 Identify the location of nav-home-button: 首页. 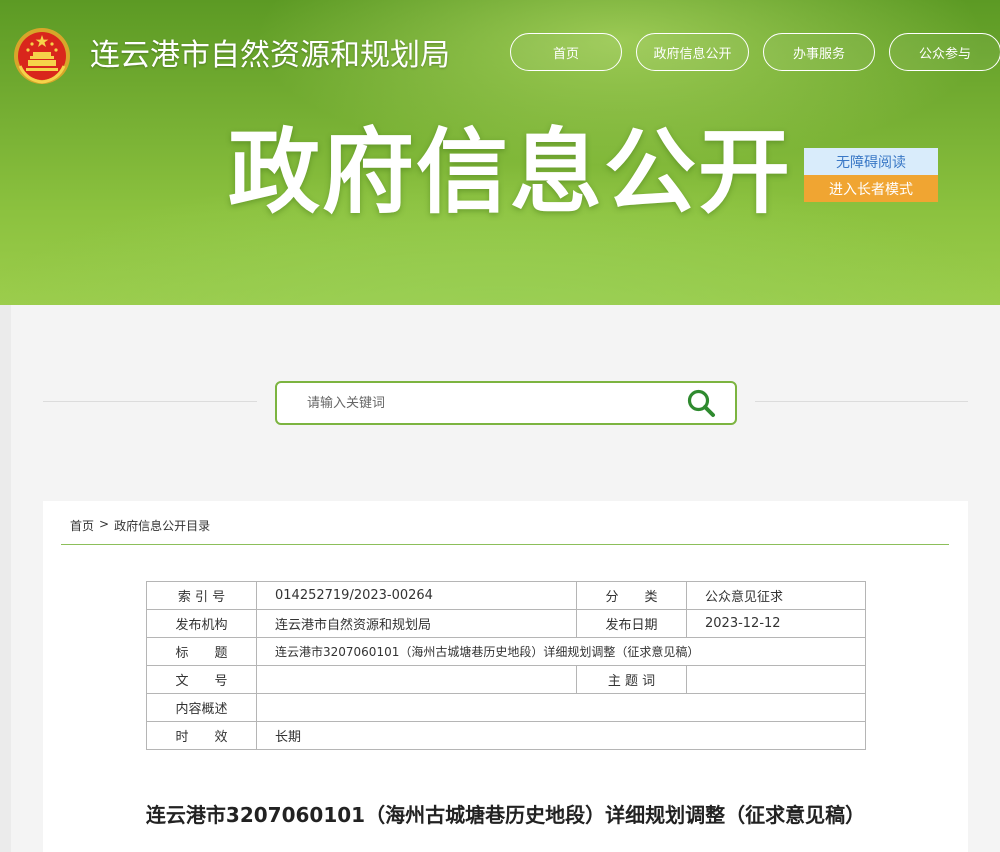
(566, 52).